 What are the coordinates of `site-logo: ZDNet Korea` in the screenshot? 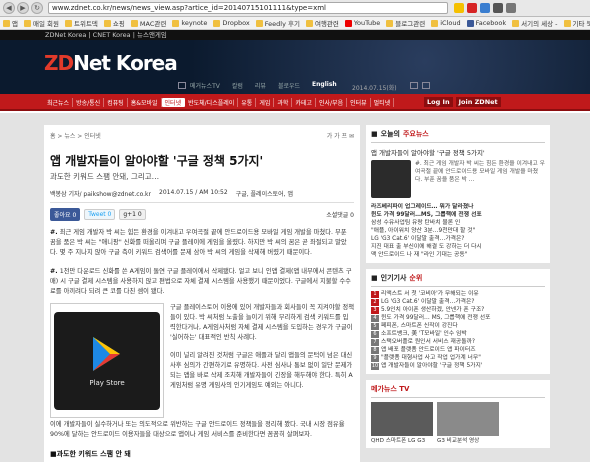 It's located at (111, 63).